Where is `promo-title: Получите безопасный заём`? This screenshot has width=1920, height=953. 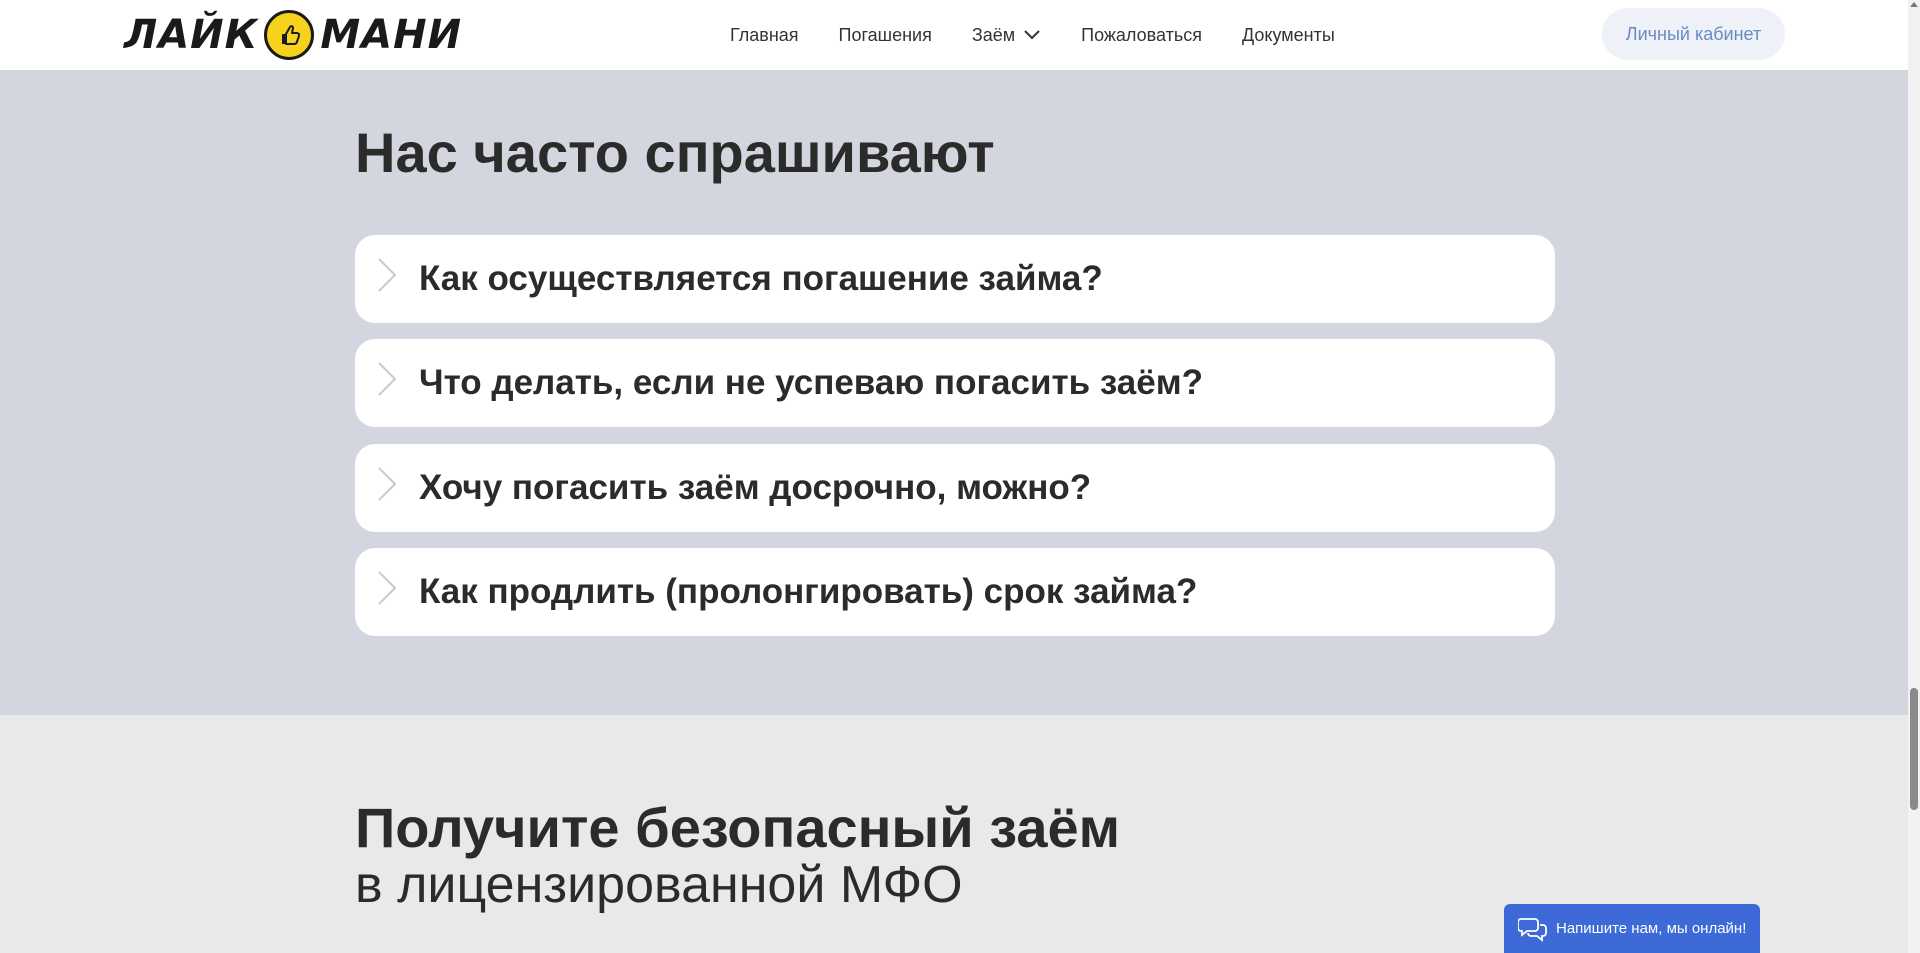
promo-title: Получите безопасный заём is located at coordinates (738, 827).